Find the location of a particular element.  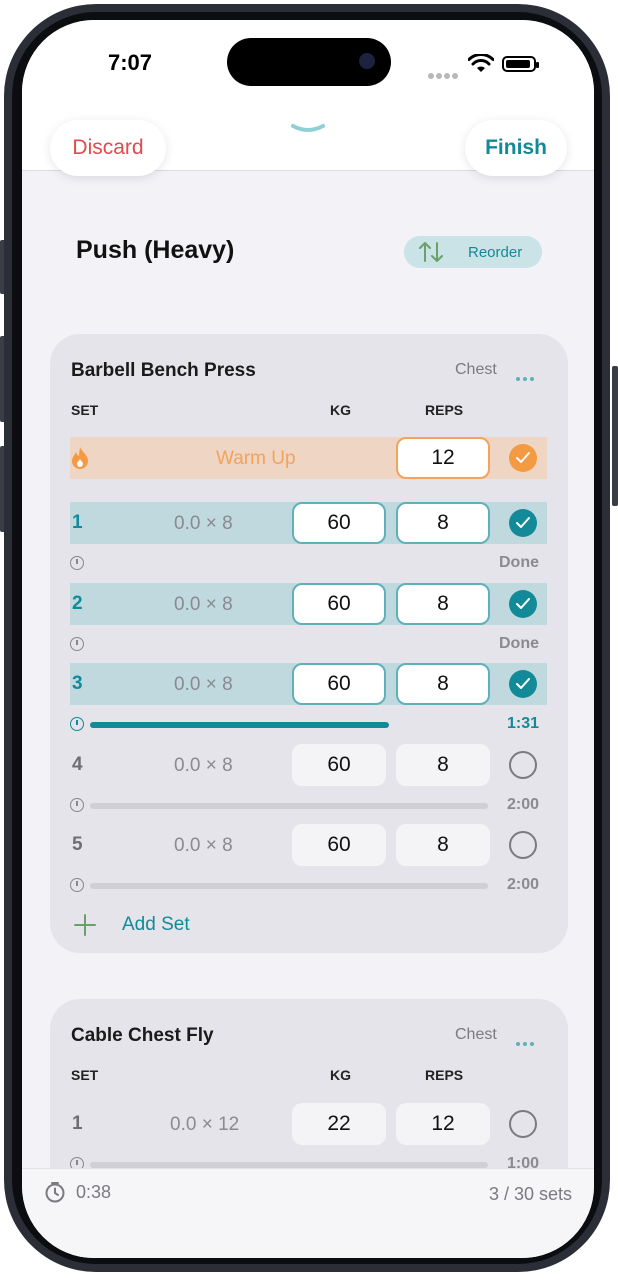

set-row: 4 0.0 × 8 60 8 is located at coordinates (308, 765).